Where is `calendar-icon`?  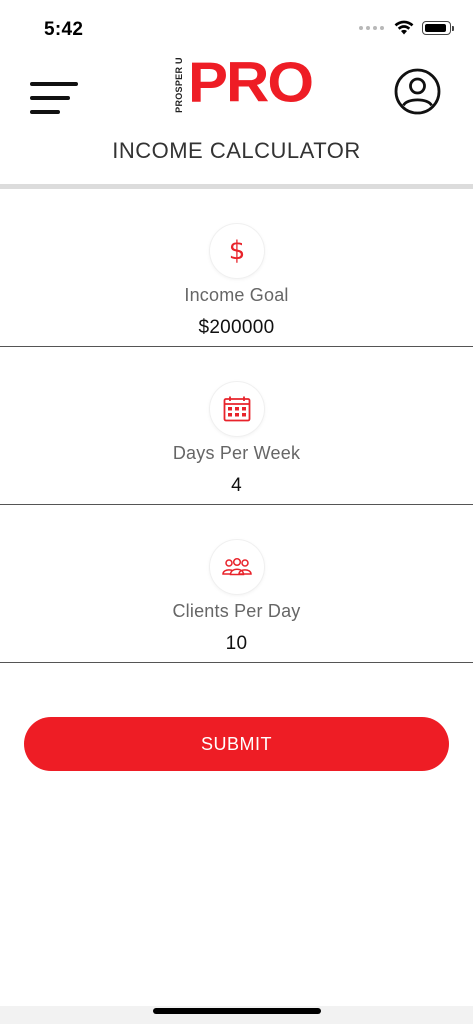
calendar-icon is located at coordinates (237, 409).